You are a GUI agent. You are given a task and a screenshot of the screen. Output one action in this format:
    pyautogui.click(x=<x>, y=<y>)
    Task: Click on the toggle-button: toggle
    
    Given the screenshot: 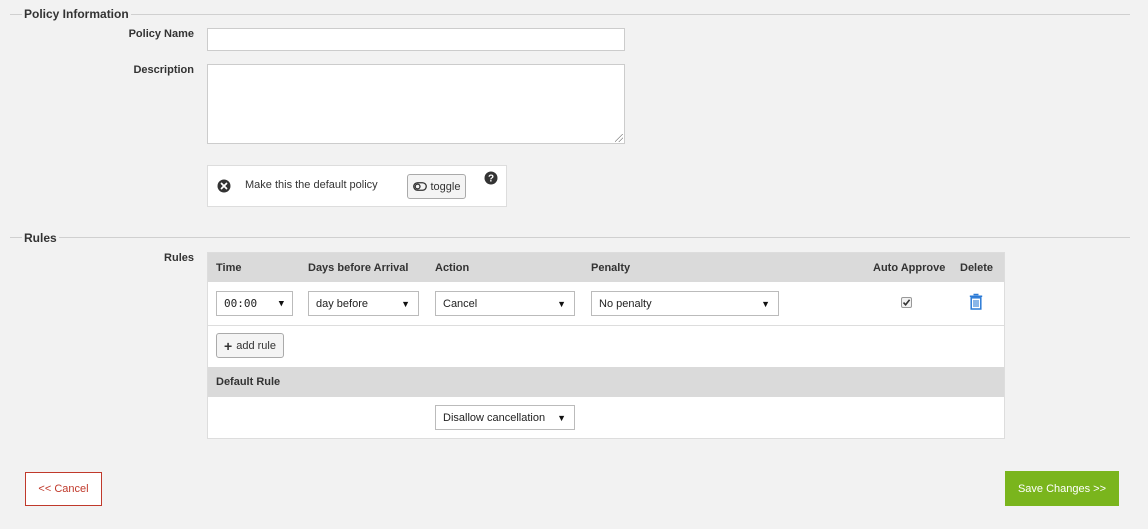 What is the action you would take?
    pyautogui.click(x=436, y=186)
    